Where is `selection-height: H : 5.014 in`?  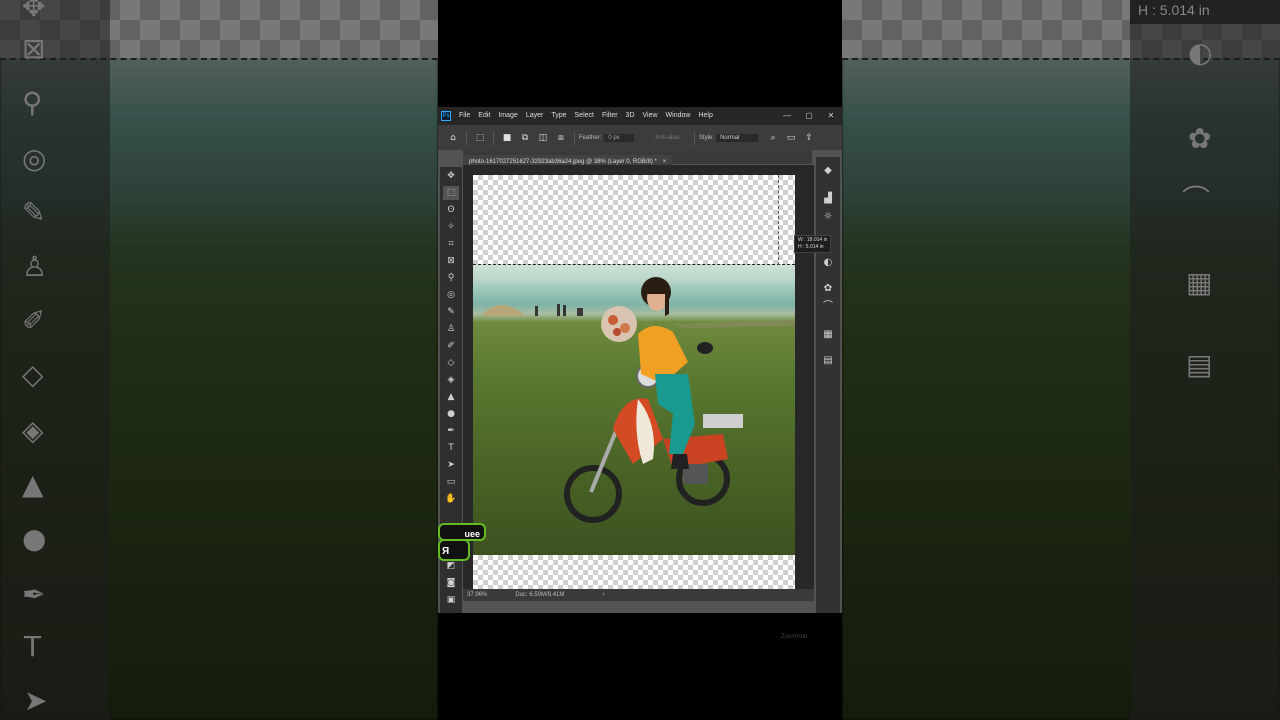 selection-height: H : 5.014 in is located at coordinates (811, 247).